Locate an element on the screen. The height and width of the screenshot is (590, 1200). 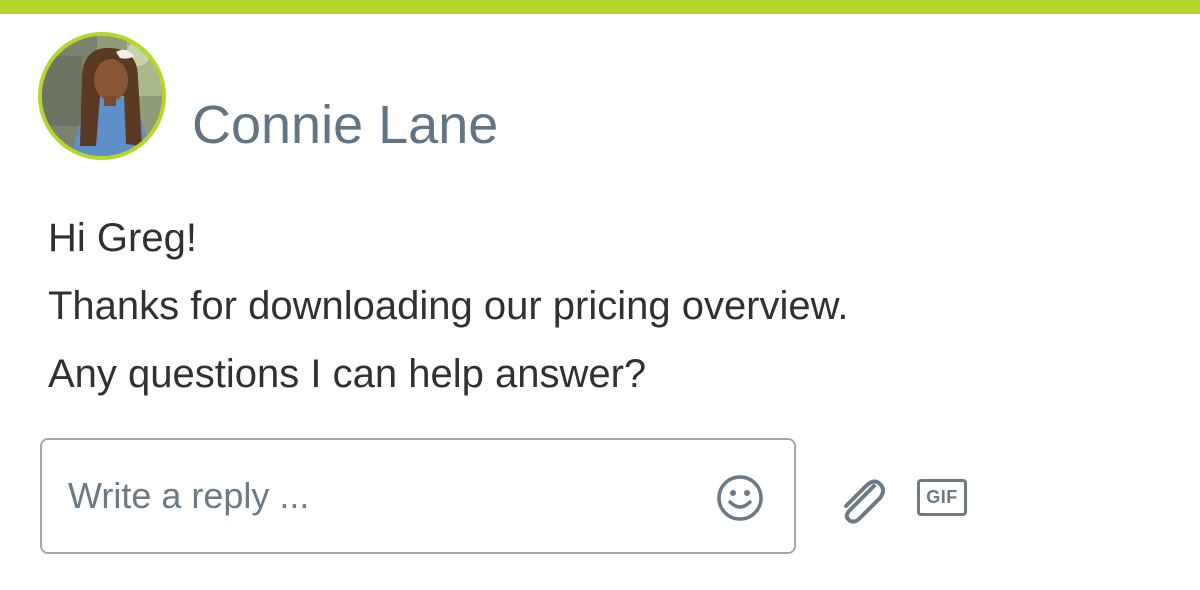
gif-button: GIF is located at coordinates (942, 497).